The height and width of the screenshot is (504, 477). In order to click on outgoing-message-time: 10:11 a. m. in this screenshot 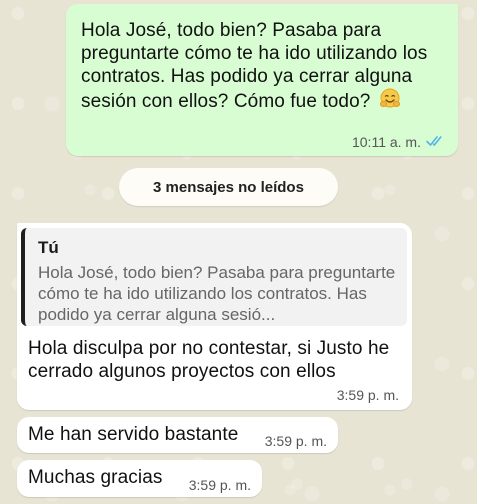, I will do `click(386, 142)`.